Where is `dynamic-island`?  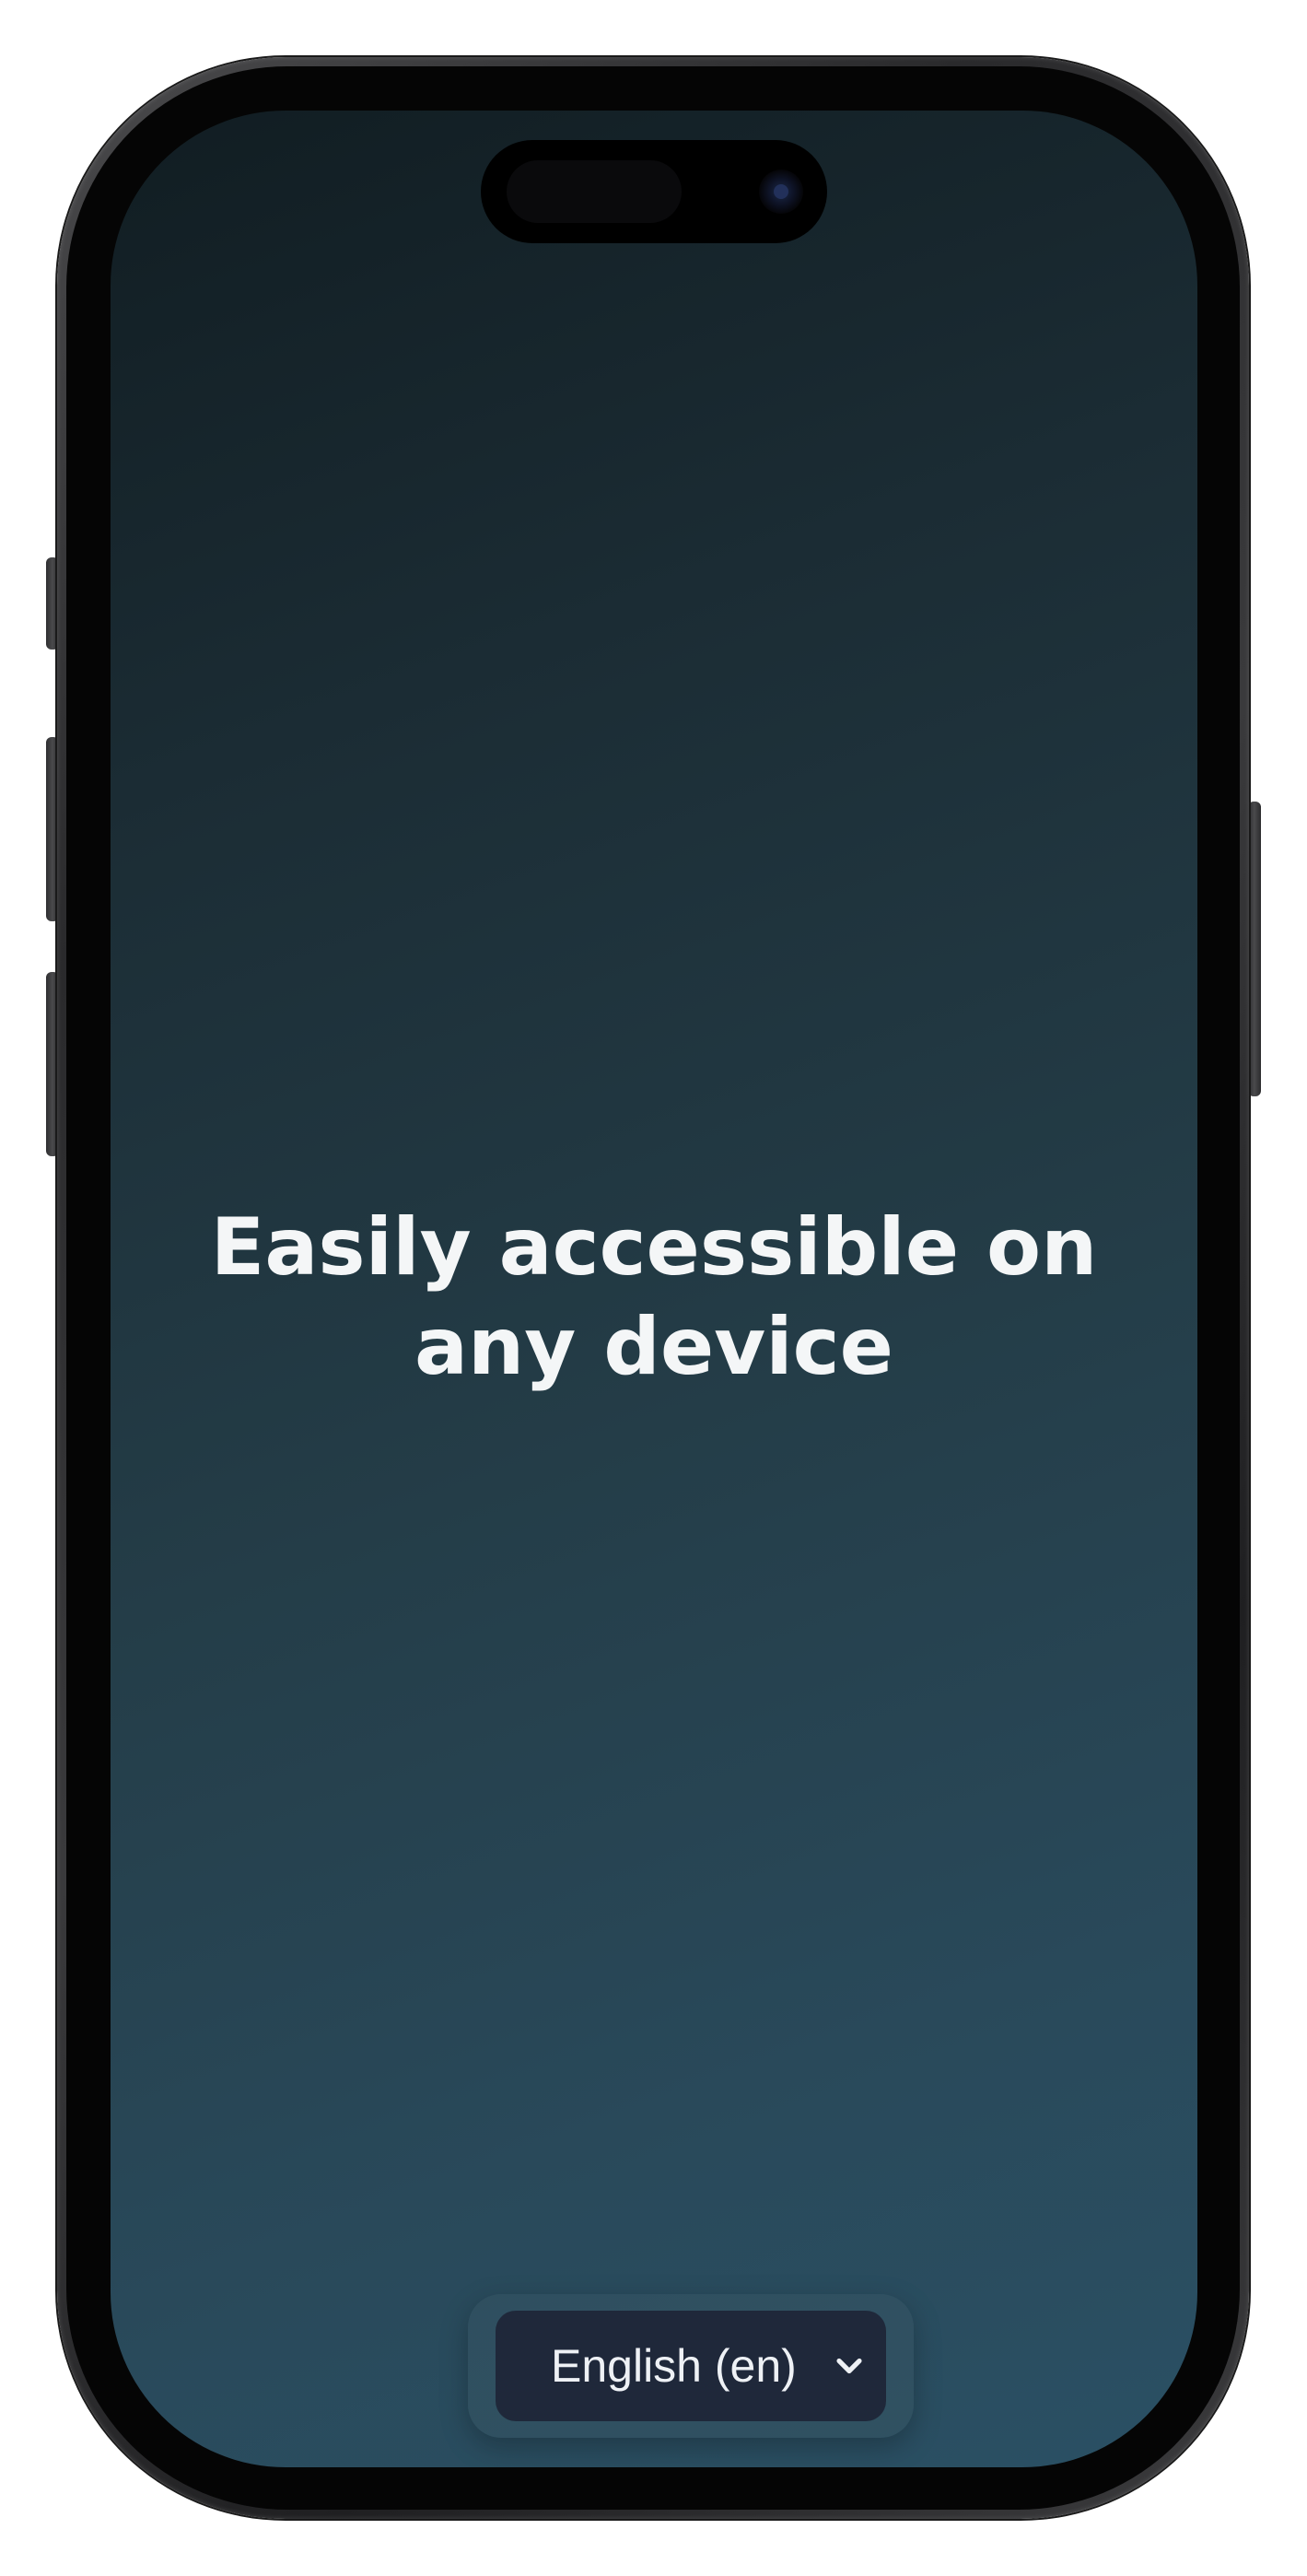 dynamic-island is located at coordinates (654, 191).